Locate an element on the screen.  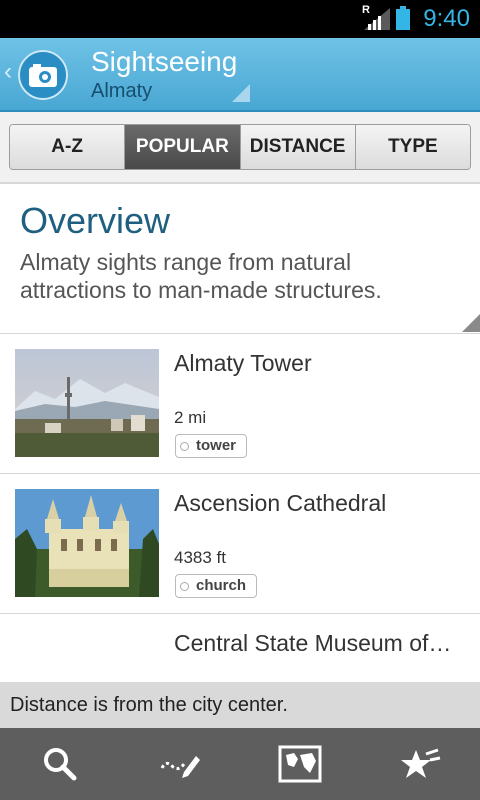
tab-a-z: A-Z is located at coordinates (68, 147).